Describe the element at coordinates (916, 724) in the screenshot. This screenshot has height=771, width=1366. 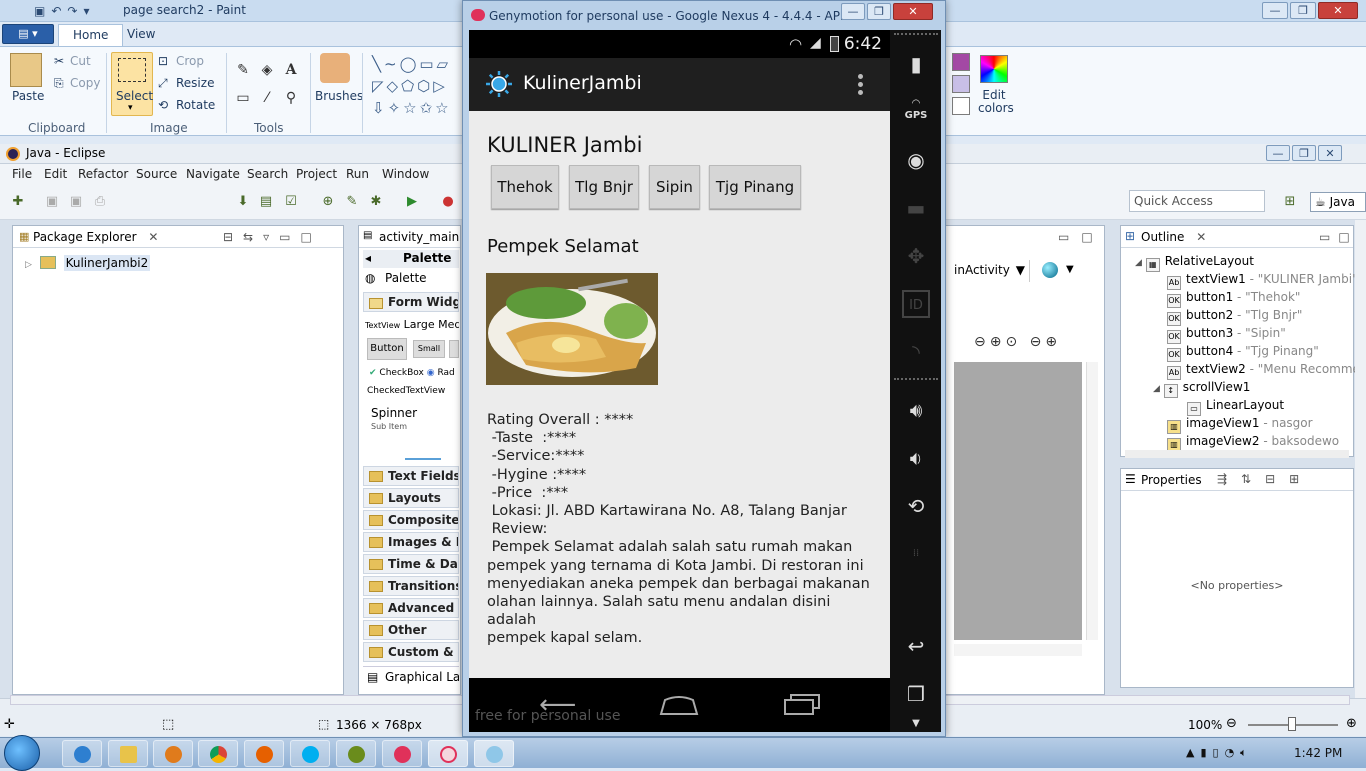
I see `sidebar-scroll-down-icon: ▼` at that location.